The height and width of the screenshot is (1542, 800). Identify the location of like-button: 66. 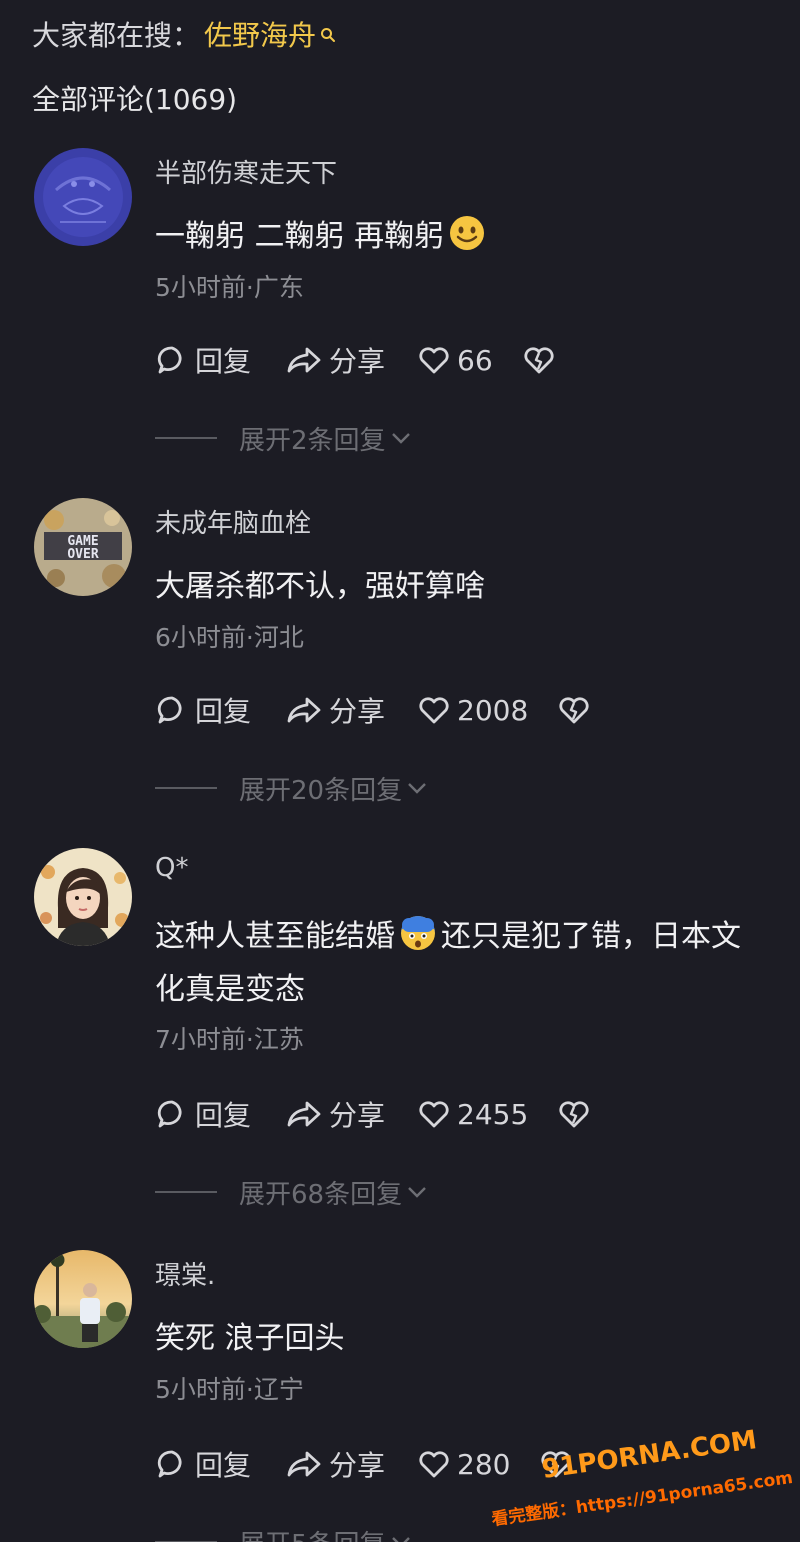
(455, 360).